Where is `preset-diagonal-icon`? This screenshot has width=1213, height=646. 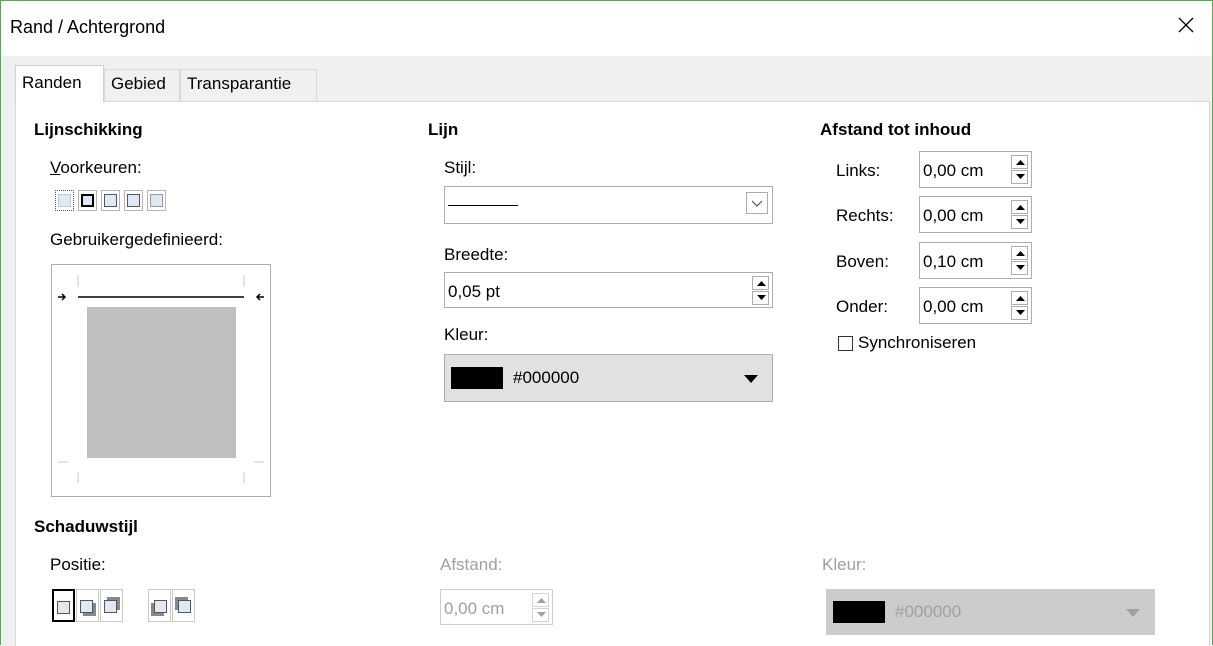 preset-diagonal-icon is located at coordinates (156, 200).